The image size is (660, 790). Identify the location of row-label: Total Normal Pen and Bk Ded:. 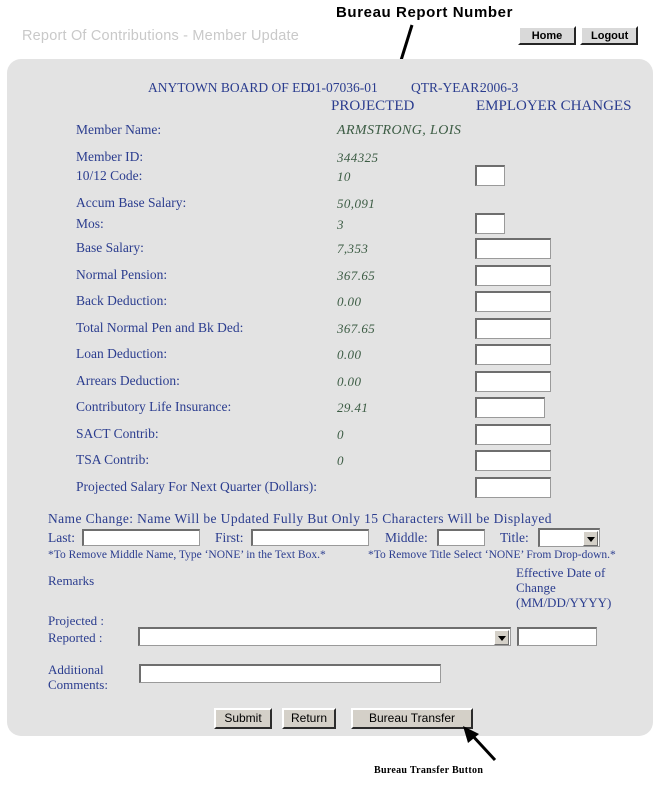
(160, 327).